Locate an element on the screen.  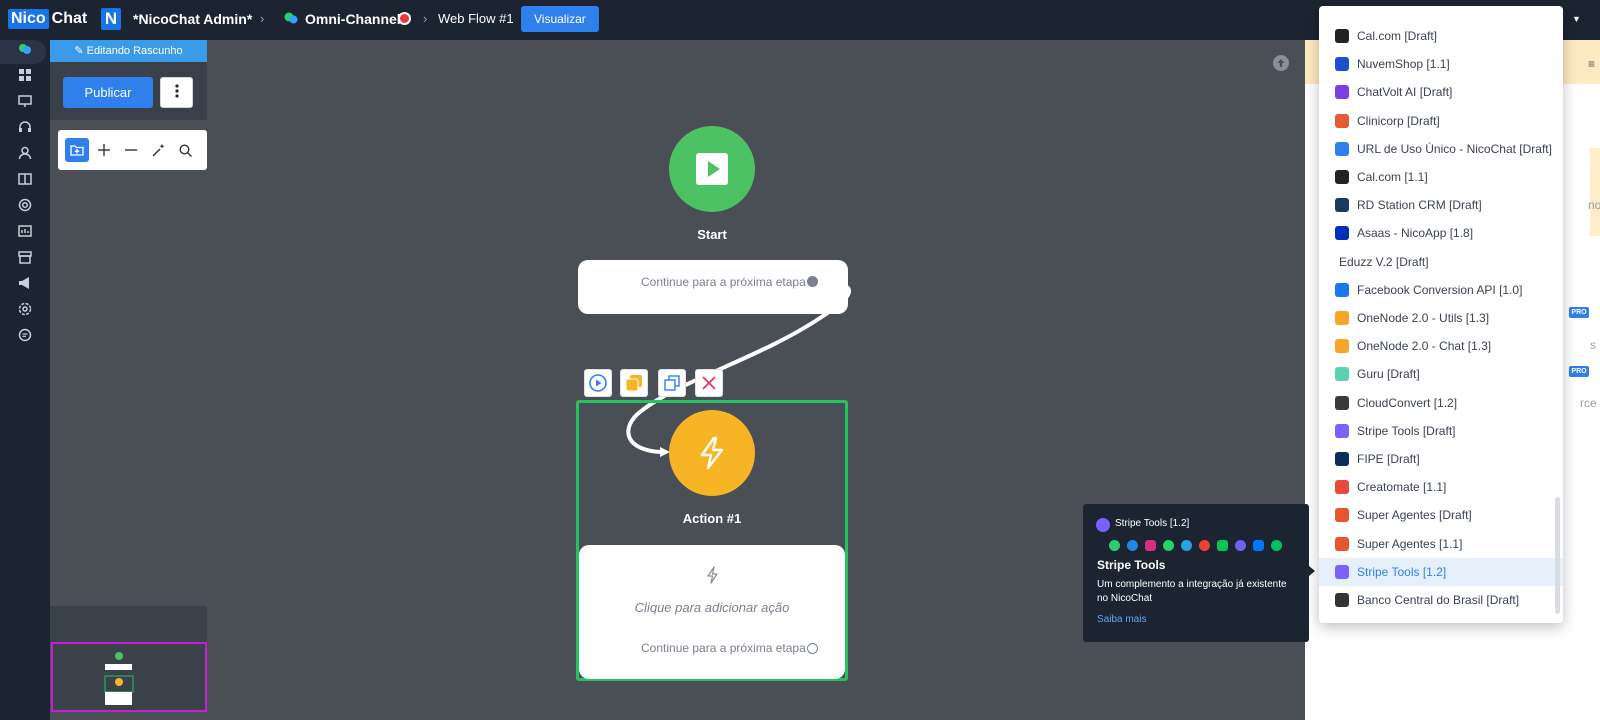
integration-item: RD Station CRM [Draft] is located at coordinates (1441, 205).